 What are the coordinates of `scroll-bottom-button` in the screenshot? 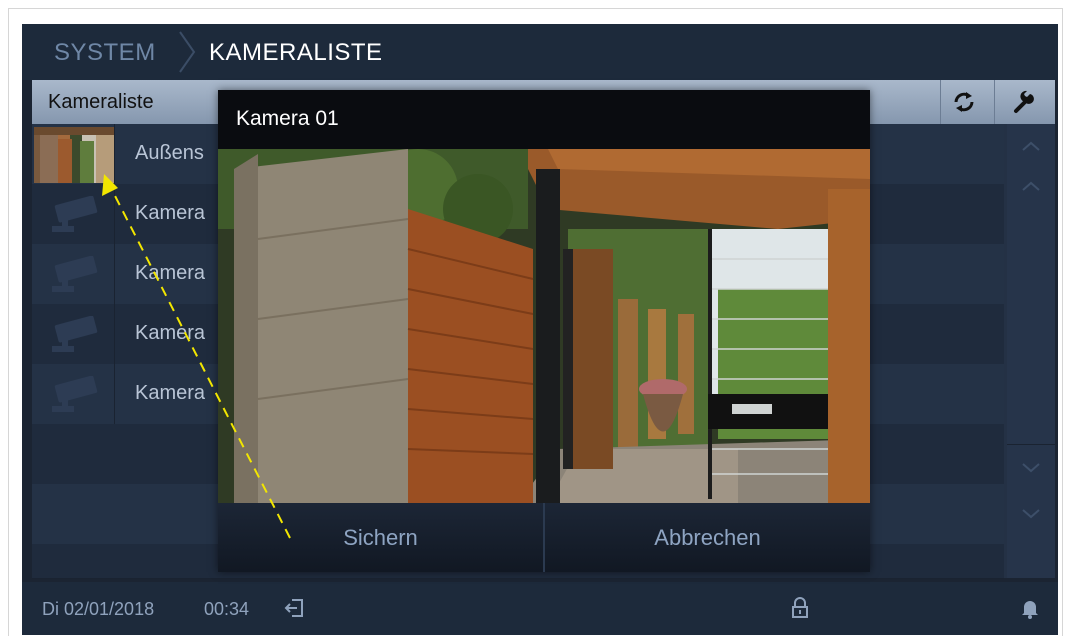 It's located at (1031, 514).